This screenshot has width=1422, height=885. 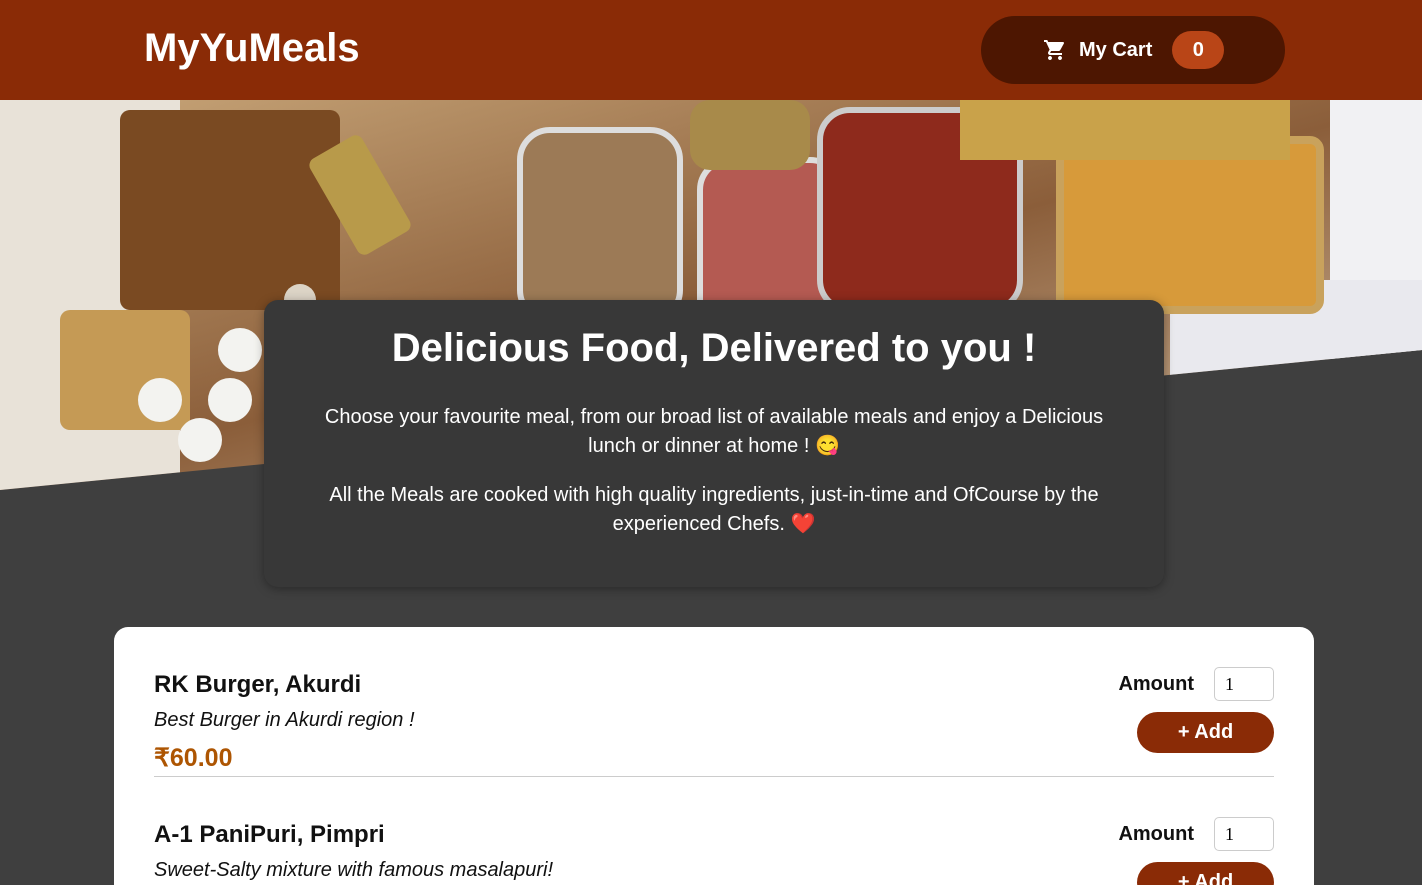 What do you see at coordinates (269, 834) in the screenshot?
I see `meal-name: A-1 PaniPuri, Pimpri` at bounding box center [269, 834].